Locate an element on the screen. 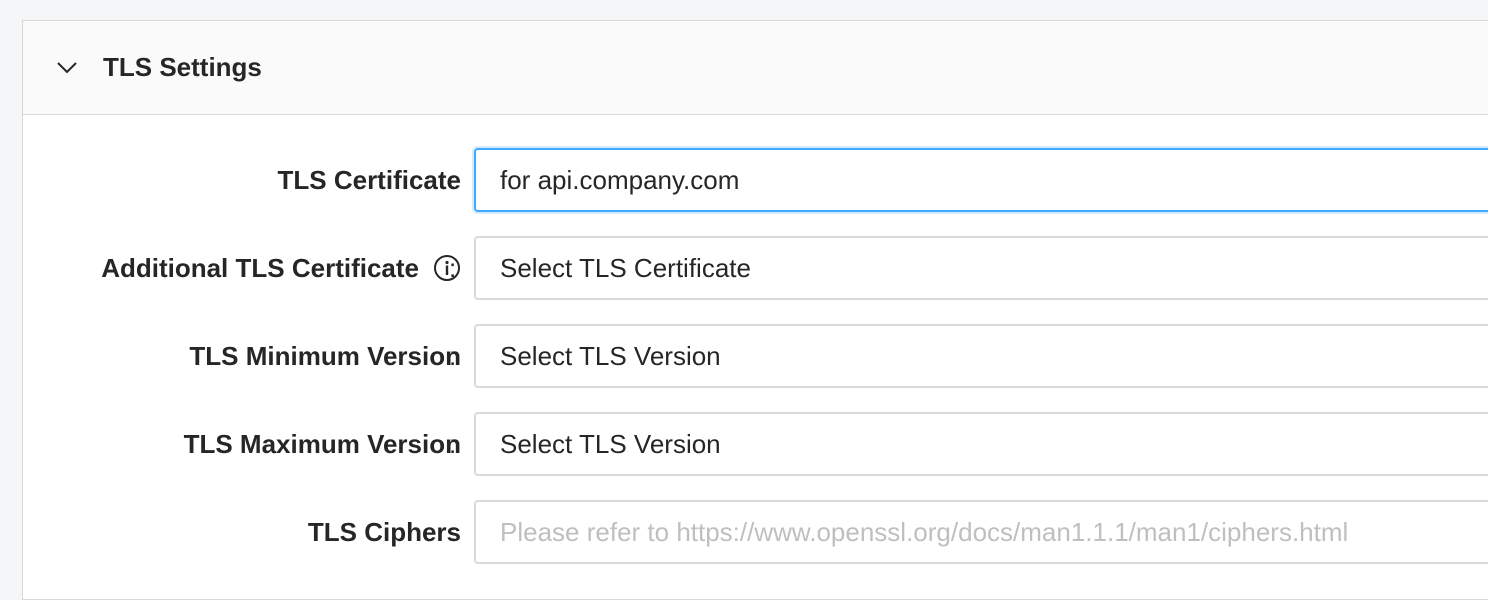 The height and width of the screenshot is (600, 1488). additional-tls-certificate-label: Additional TLS Certificate is located at coordinates (281, 268).